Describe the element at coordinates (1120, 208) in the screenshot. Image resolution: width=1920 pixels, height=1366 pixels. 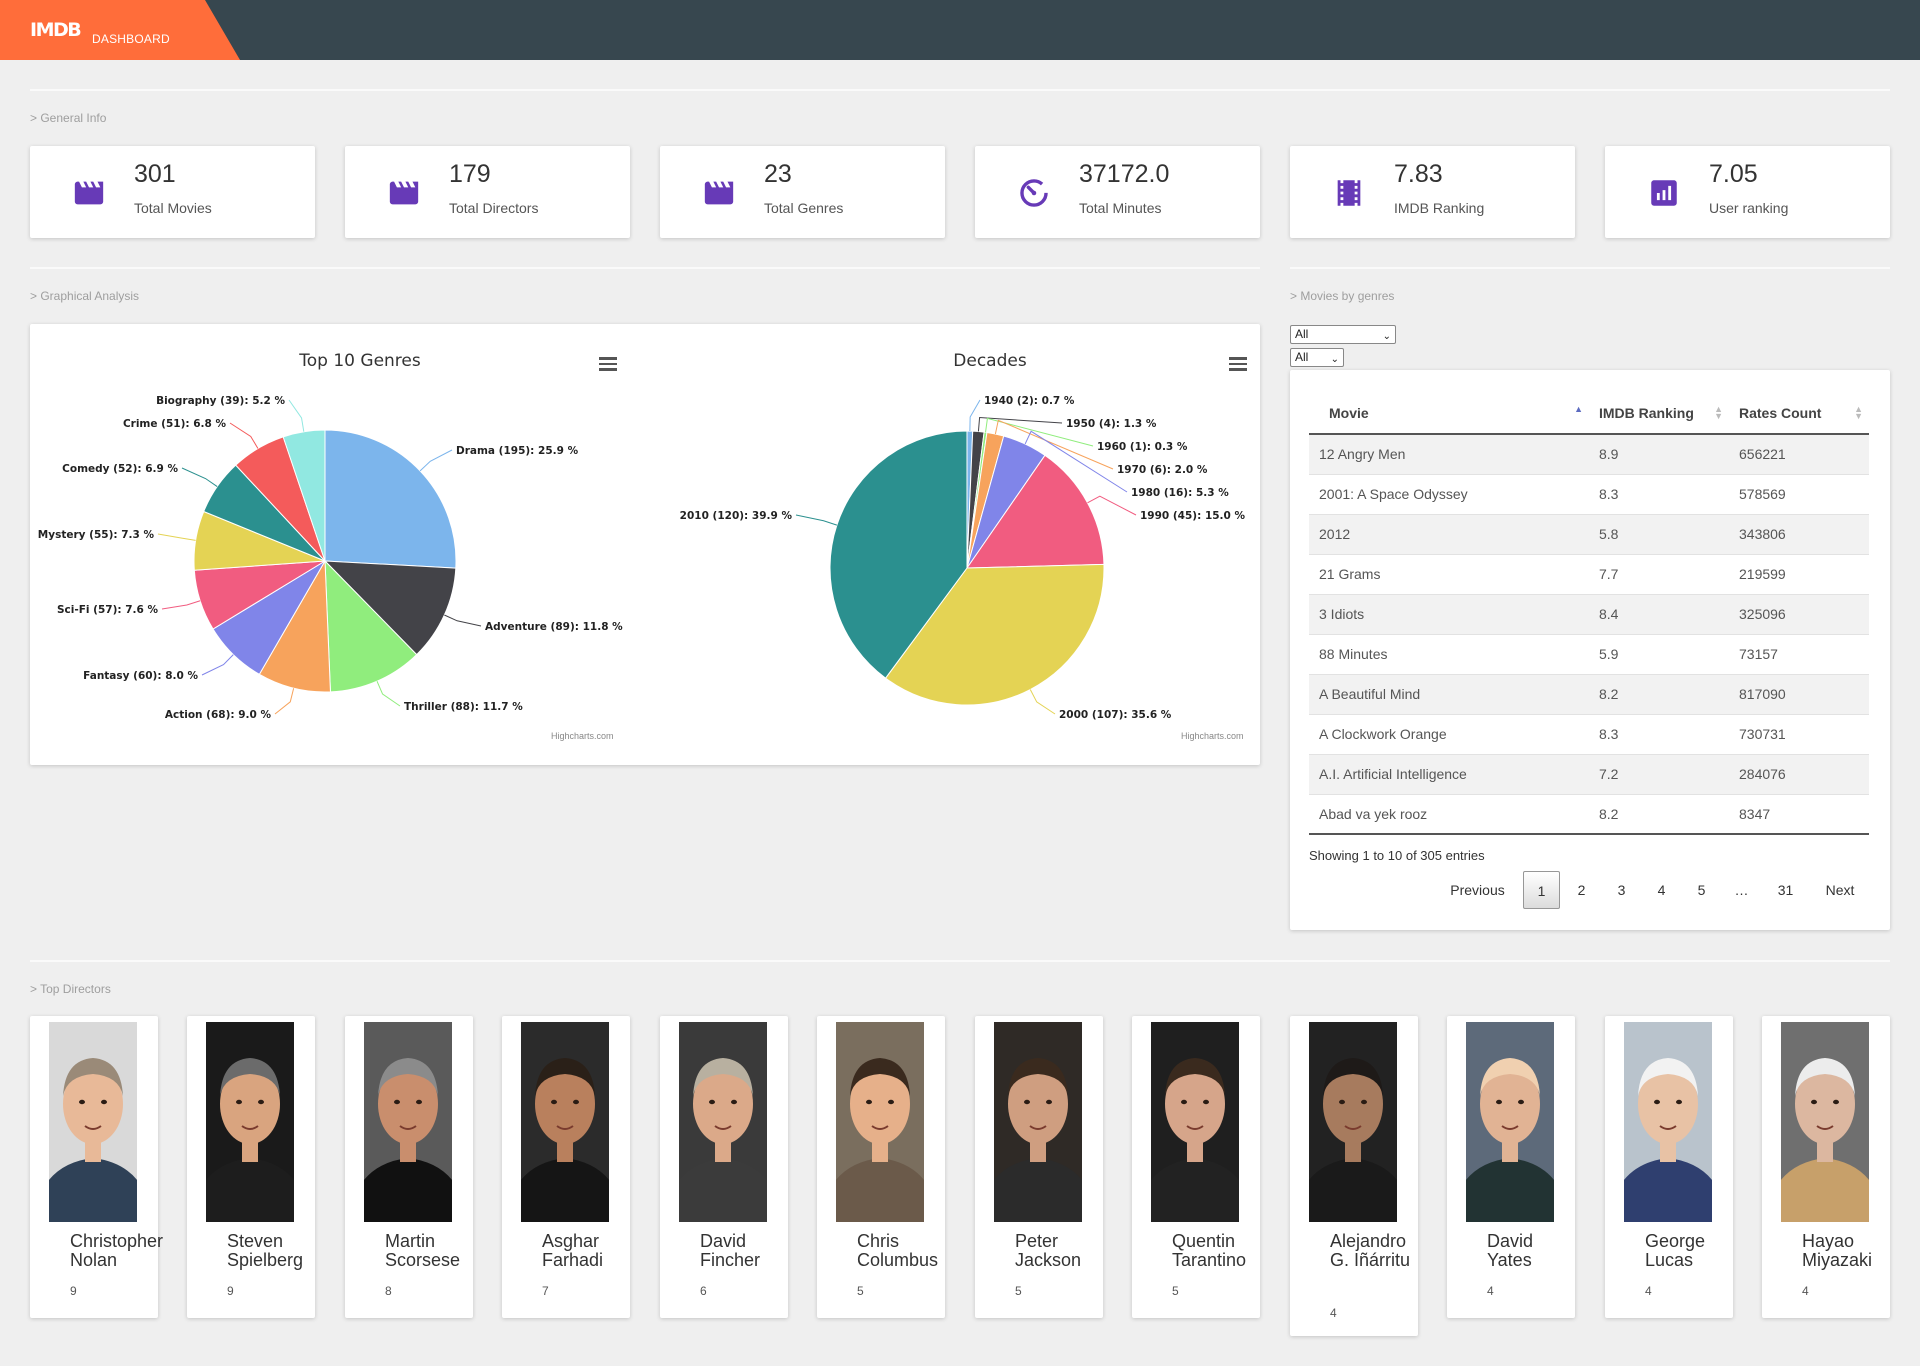
I see `stat-label: Total Minutes` at that location.